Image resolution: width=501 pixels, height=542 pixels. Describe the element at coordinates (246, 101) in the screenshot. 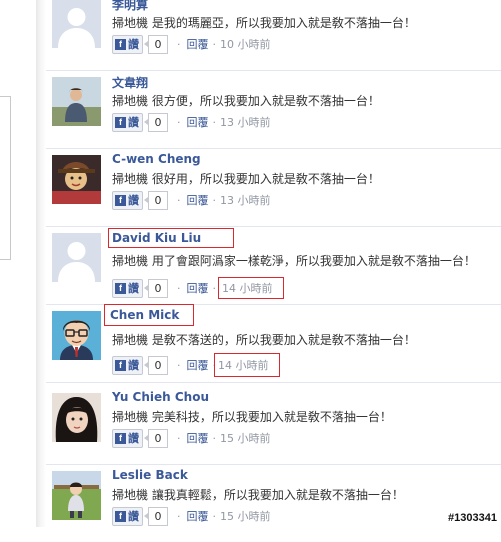

I see `comment-text: 掃地機 很方便，所以我要加入就是敎不落抽一台！` at that location.